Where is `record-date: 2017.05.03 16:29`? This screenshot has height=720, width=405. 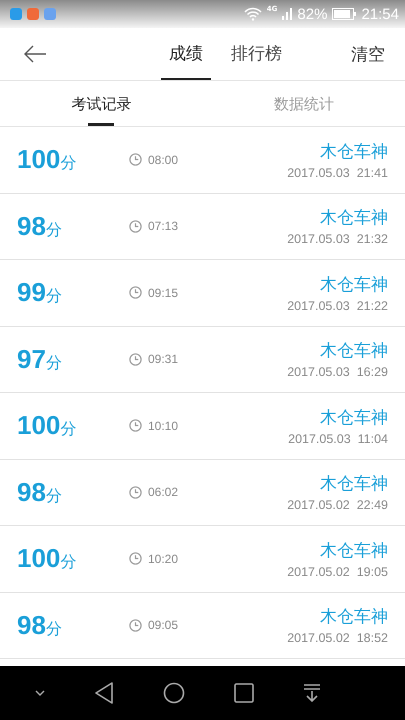 record-date: 2017.05.03 16:29 is located at coordinates (337, 372).